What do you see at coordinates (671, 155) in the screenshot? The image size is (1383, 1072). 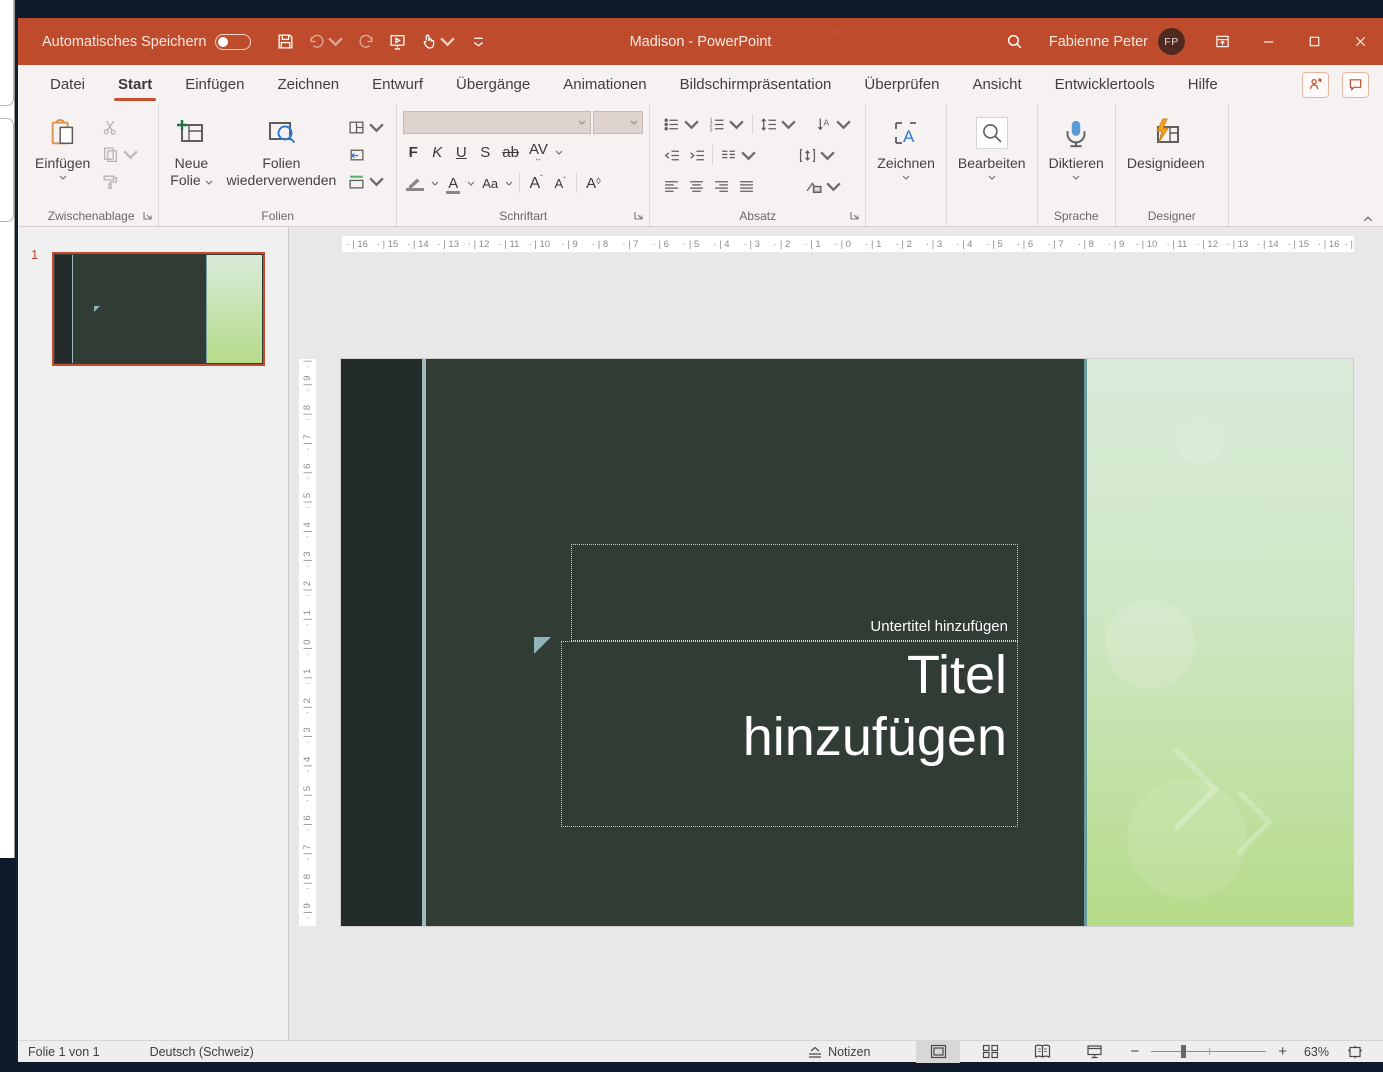 I see `decrease-indent-button` at bounding box center [671, 155].